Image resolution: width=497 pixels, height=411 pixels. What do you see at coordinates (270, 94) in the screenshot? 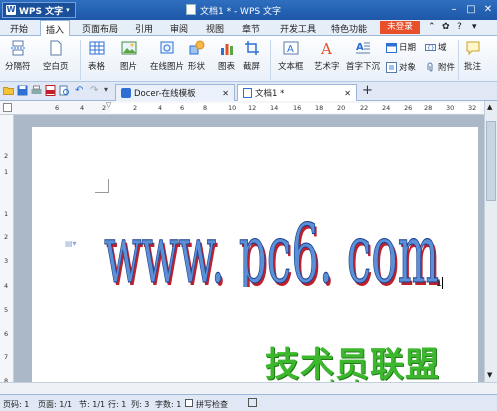
I see `tab-label: 文档1 *` at bounding box center [270, 94].